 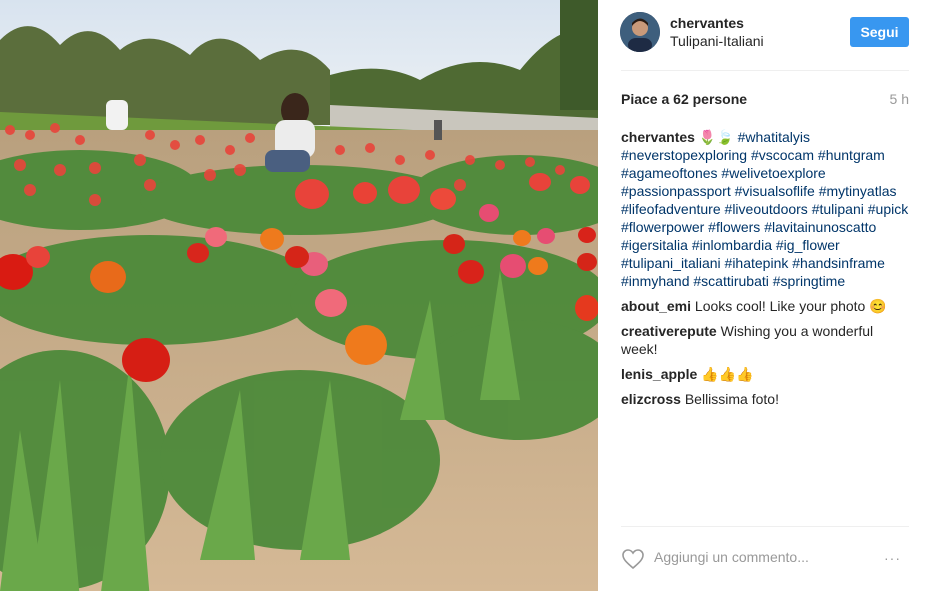 I want to click on post-username: chervantes, so click(x=707, y=23).